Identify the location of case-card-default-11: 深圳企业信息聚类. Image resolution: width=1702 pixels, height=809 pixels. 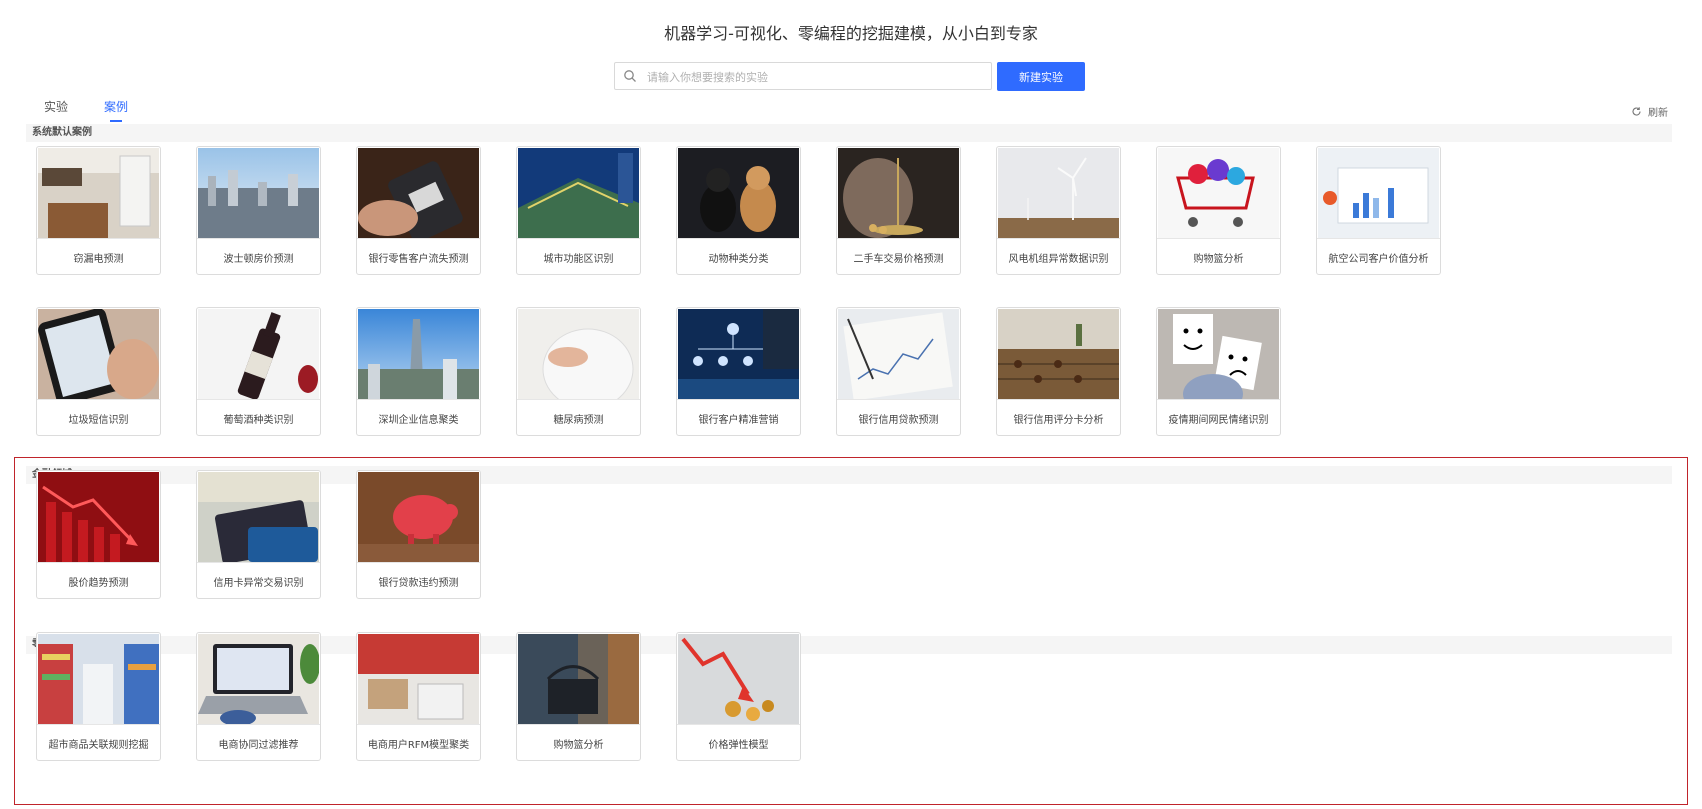
(418, 371).